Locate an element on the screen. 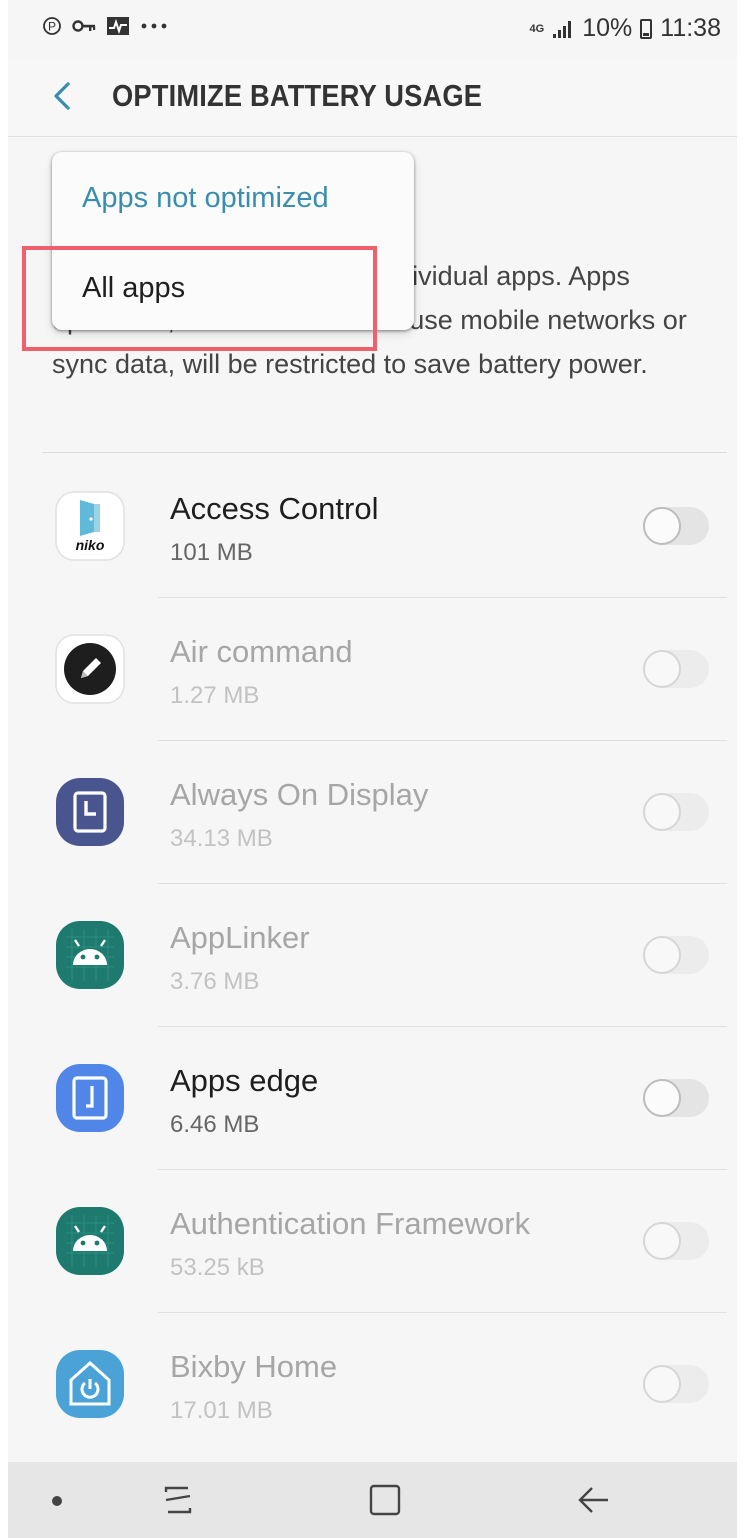 The width and height of the screenshot is (745, 1538). nav-hide-dot is located at coordinates (57, 1501).